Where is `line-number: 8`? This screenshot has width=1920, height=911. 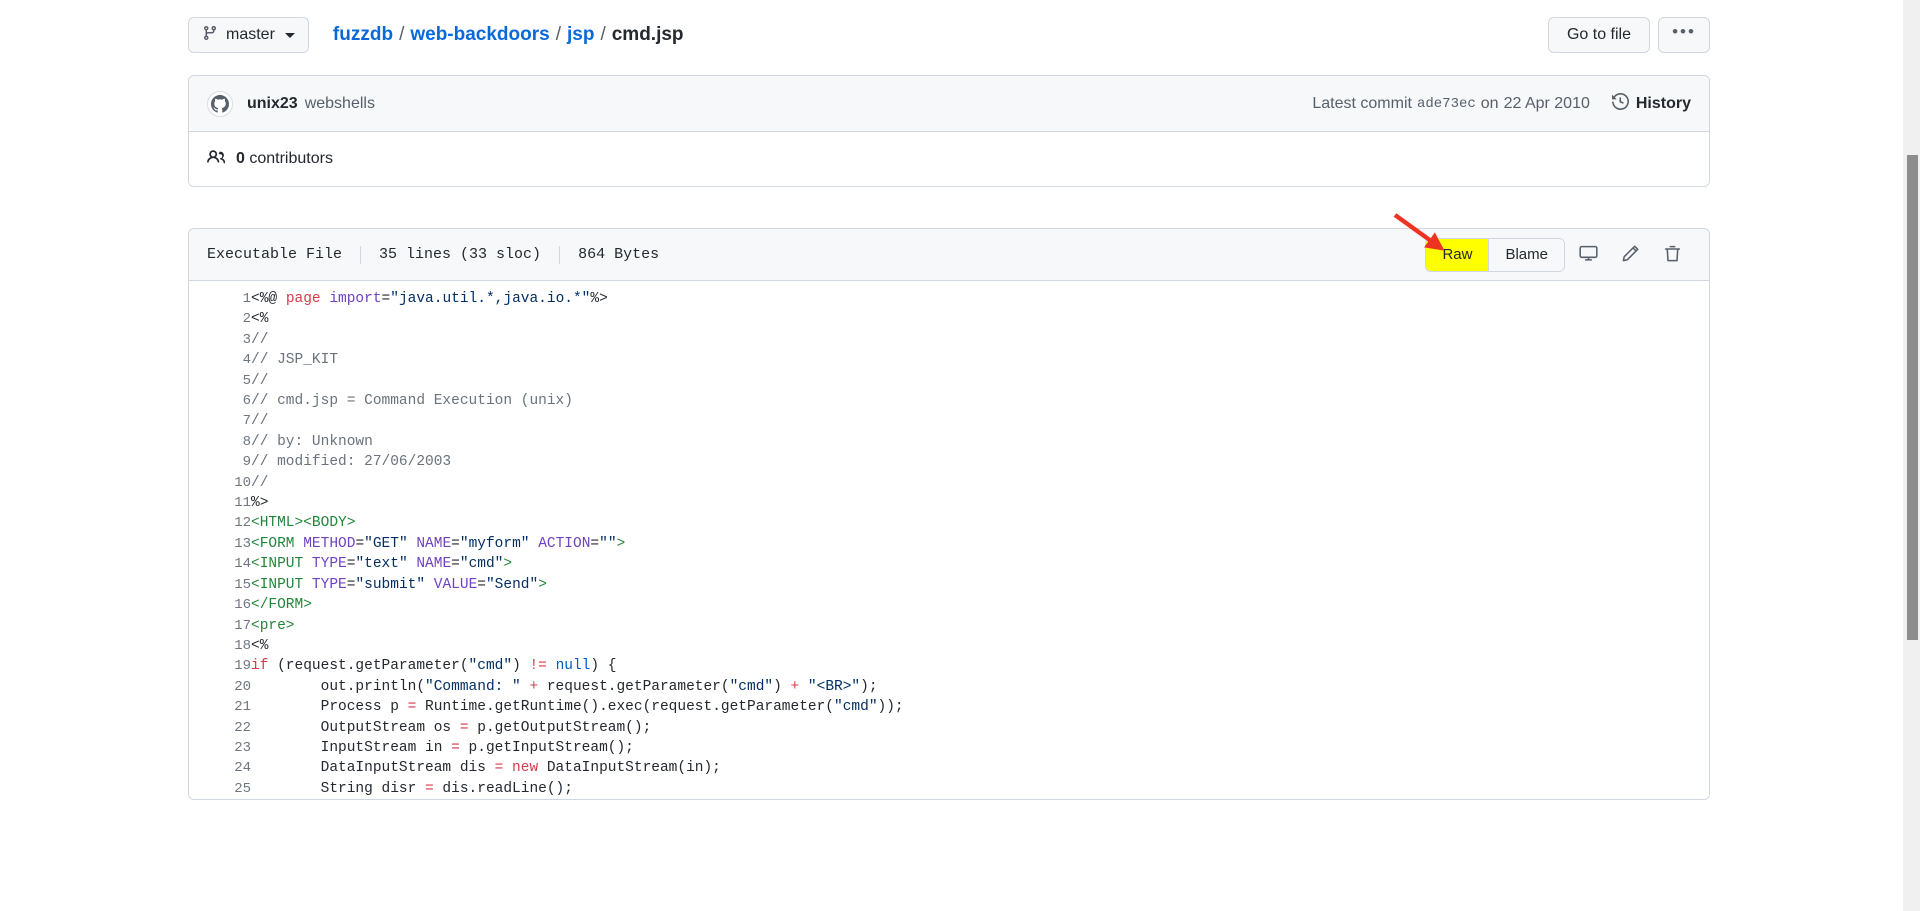 line-number: 8 is located at coordinates (220, 442).